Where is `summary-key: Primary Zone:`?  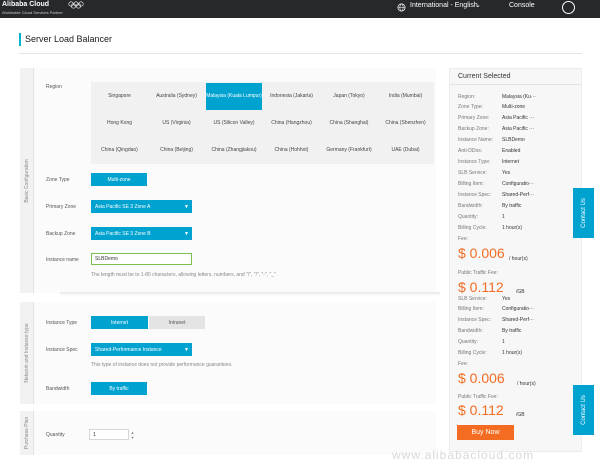
summary-key: Primary Zone: is located at coordinates (474, 118).